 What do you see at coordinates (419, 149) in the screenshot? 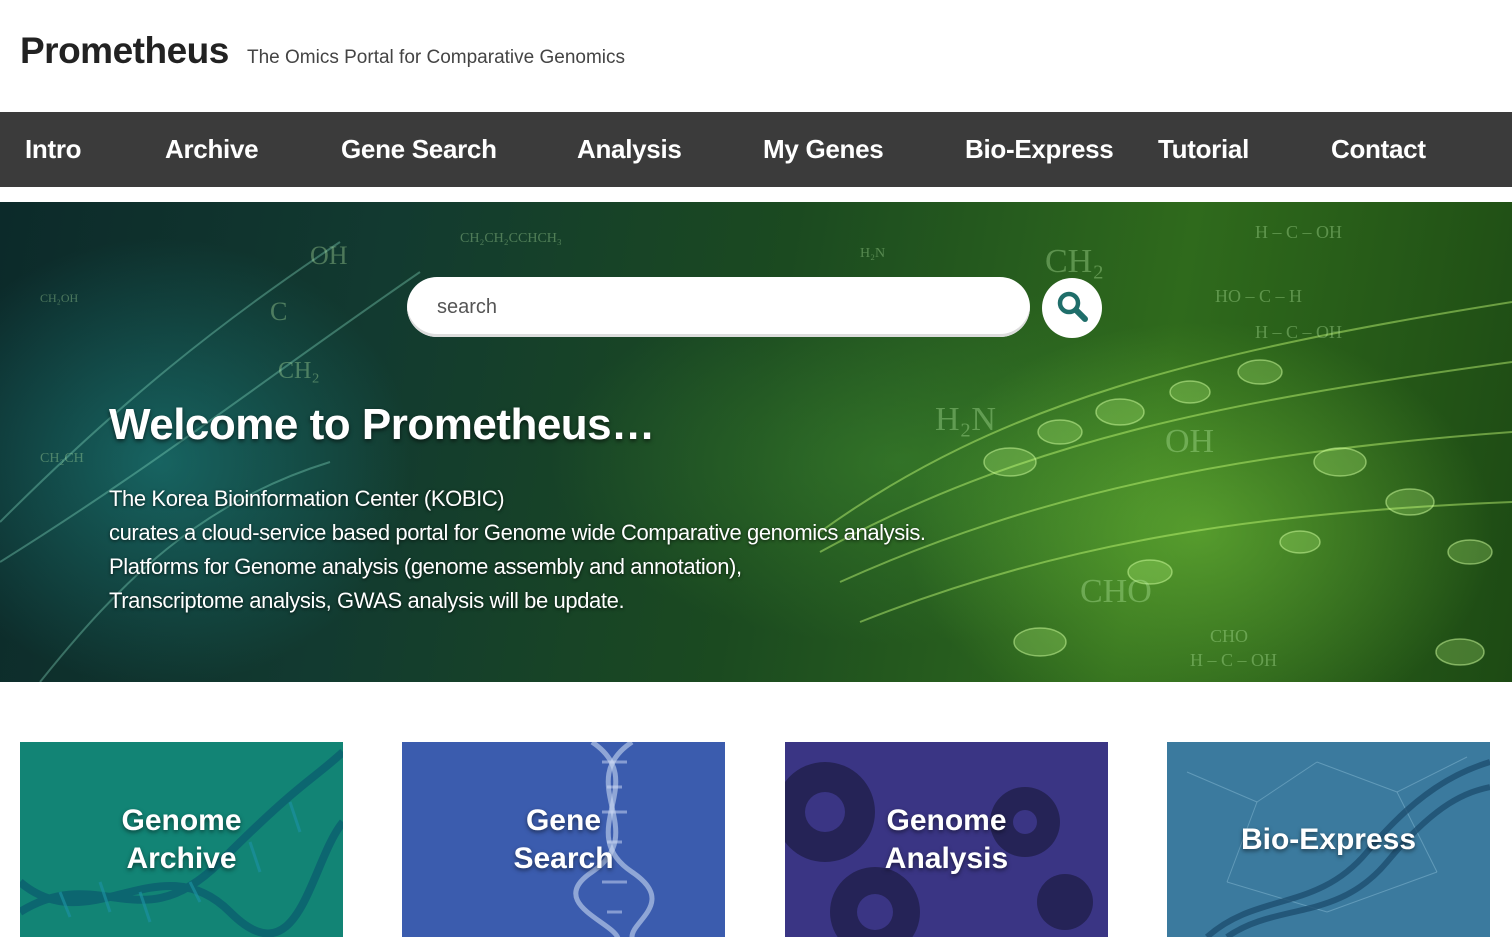
I see `nav-item-gene-search: Gene Search` at bounding box center [419, 149].